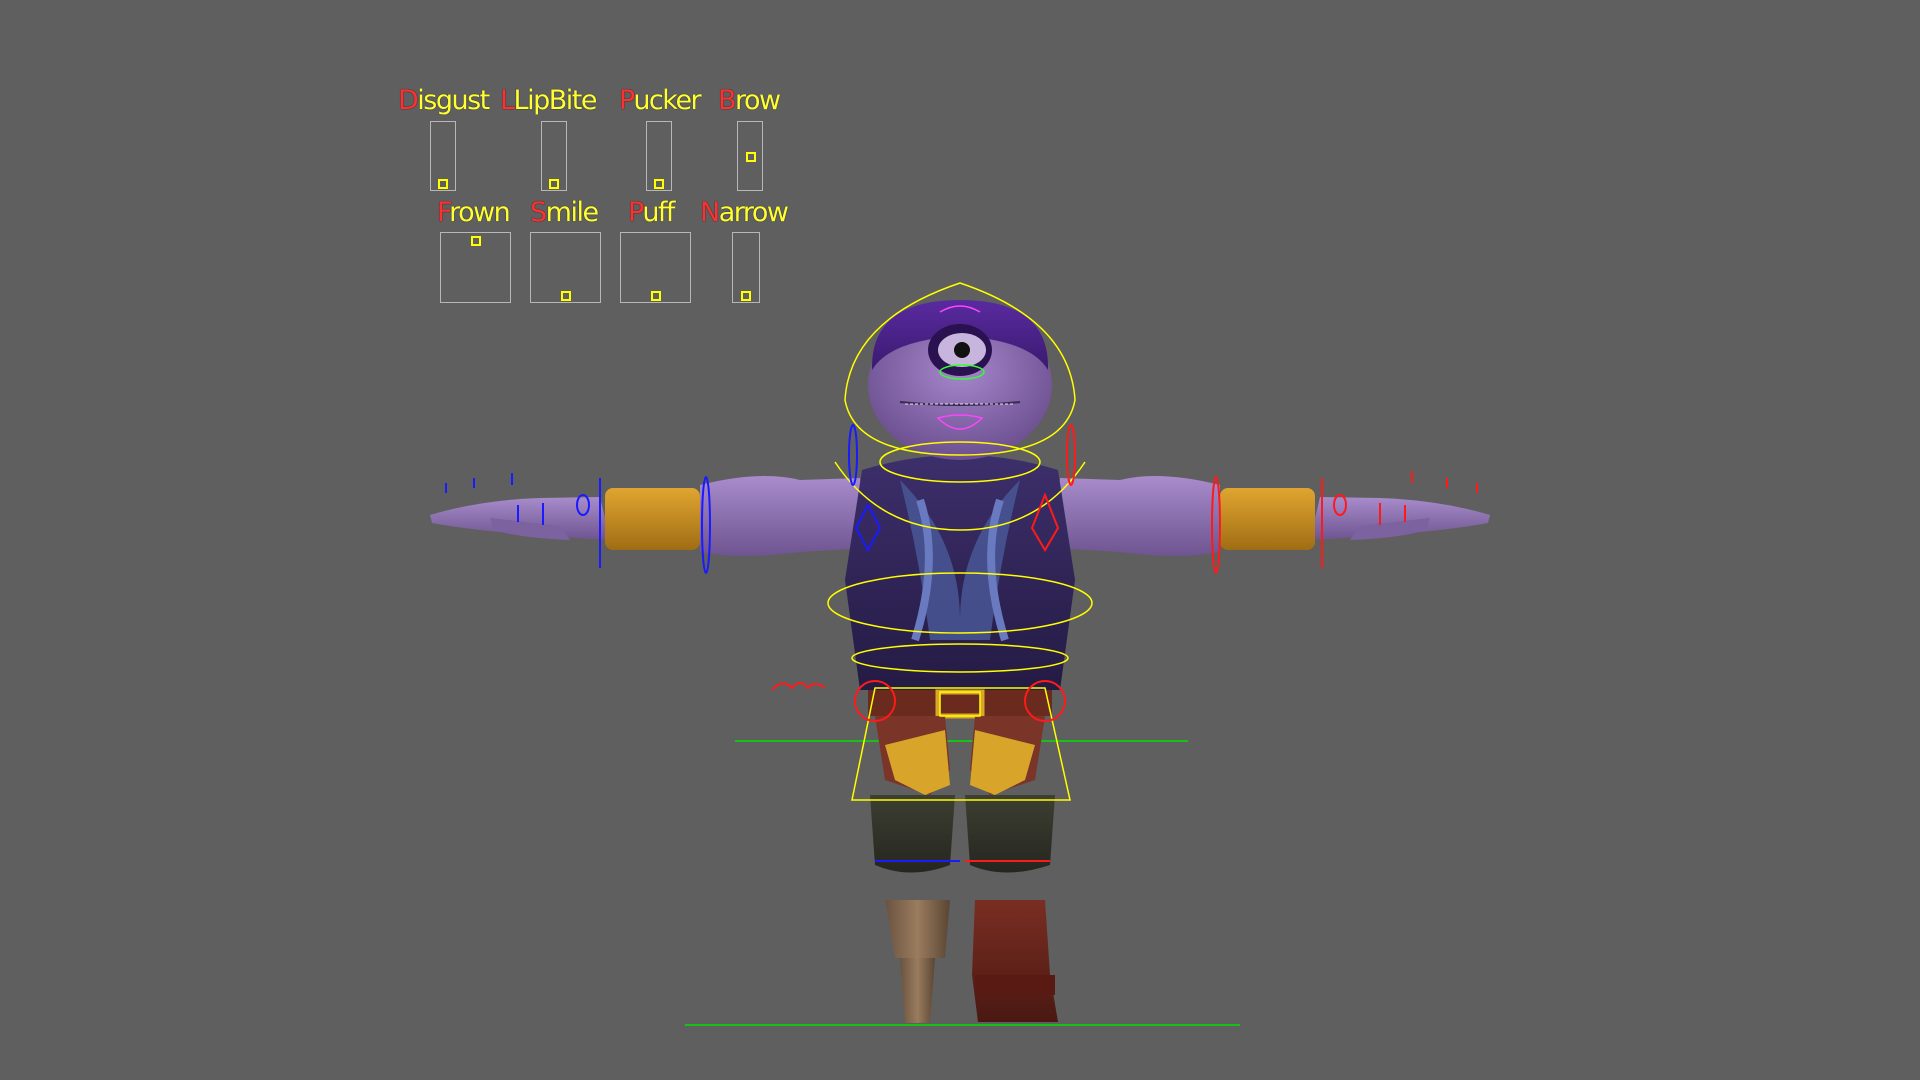 The image size is (1920, 1080). I want to click on tail-control, so click(798, 686).